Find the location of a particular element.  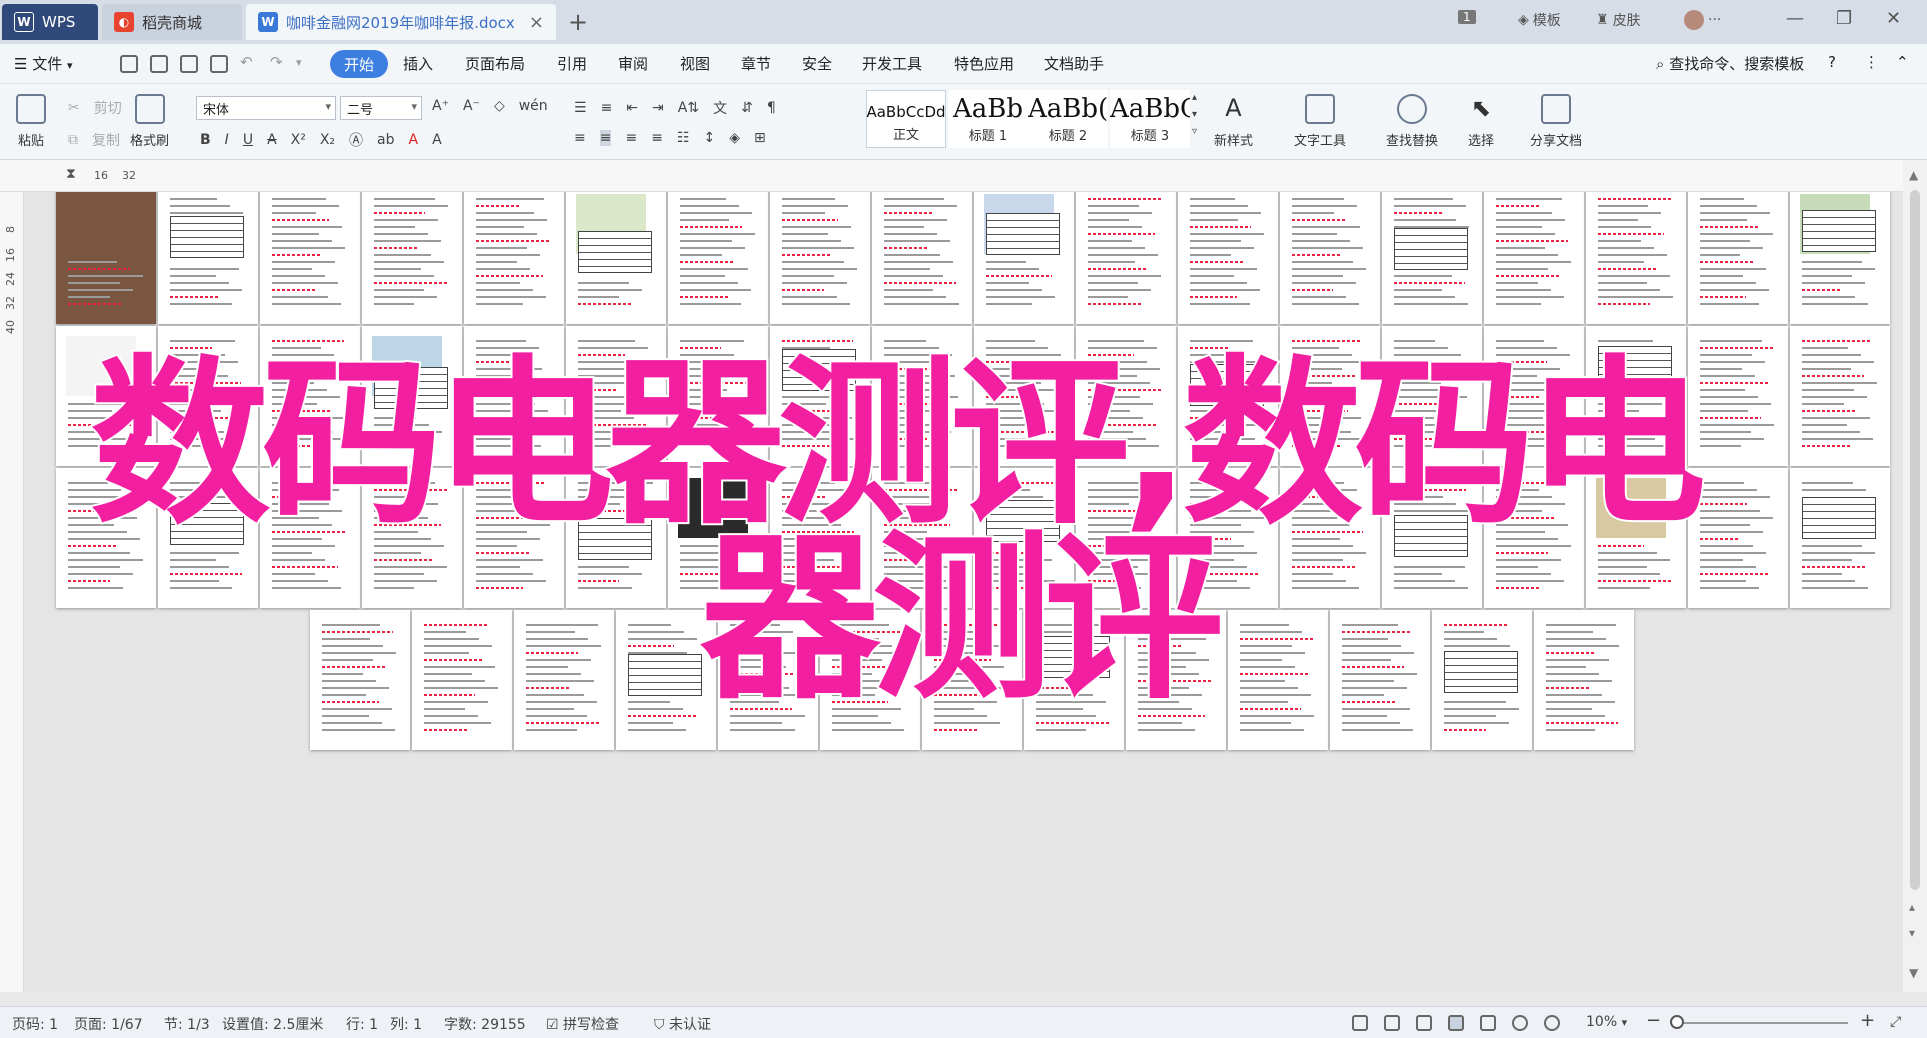

save-icon is located at coordinates (129, 64).